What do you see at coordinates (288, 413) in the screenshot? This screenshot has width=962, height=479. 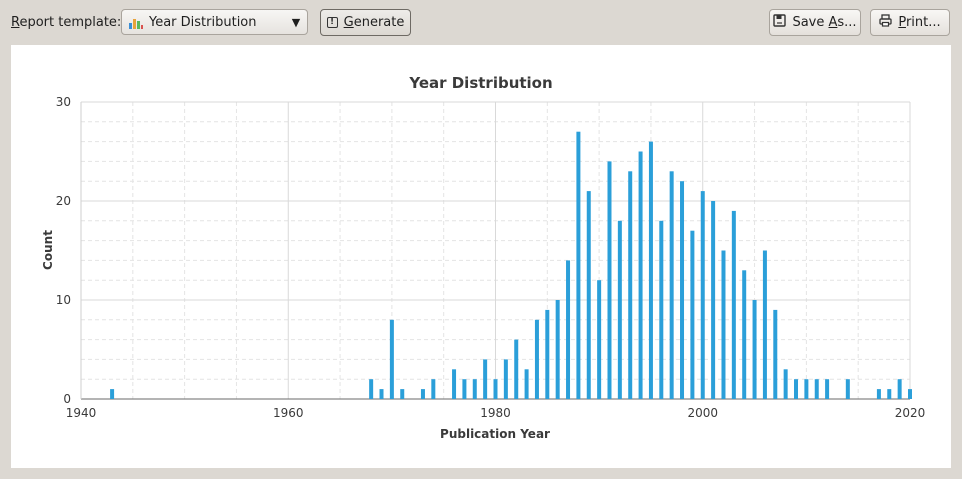 I see `x-tick-label-1960: 1960` at bounding box center [288, 413].